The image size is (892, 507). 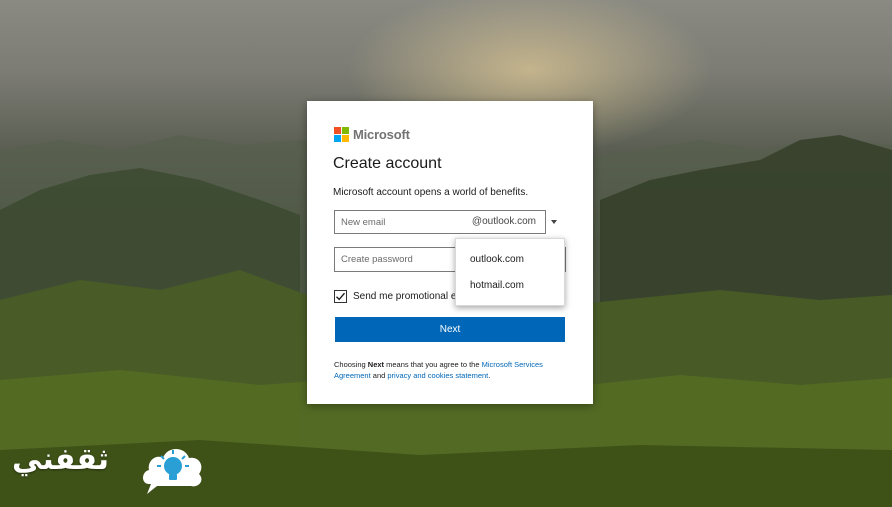 I want to click on legal-text: ., so click(x=489, y=375).